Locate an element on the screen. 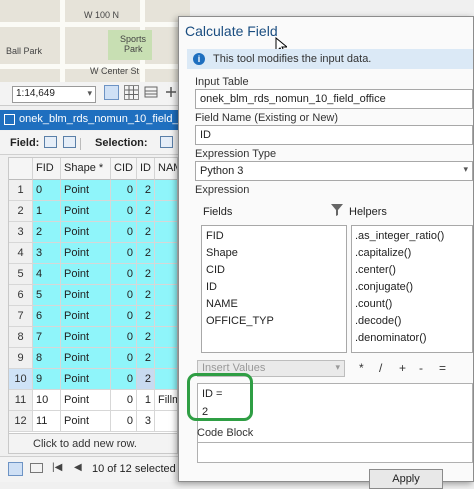 This screenshot has width=474, height=489. add-icon is located at coordinates (171, 92).